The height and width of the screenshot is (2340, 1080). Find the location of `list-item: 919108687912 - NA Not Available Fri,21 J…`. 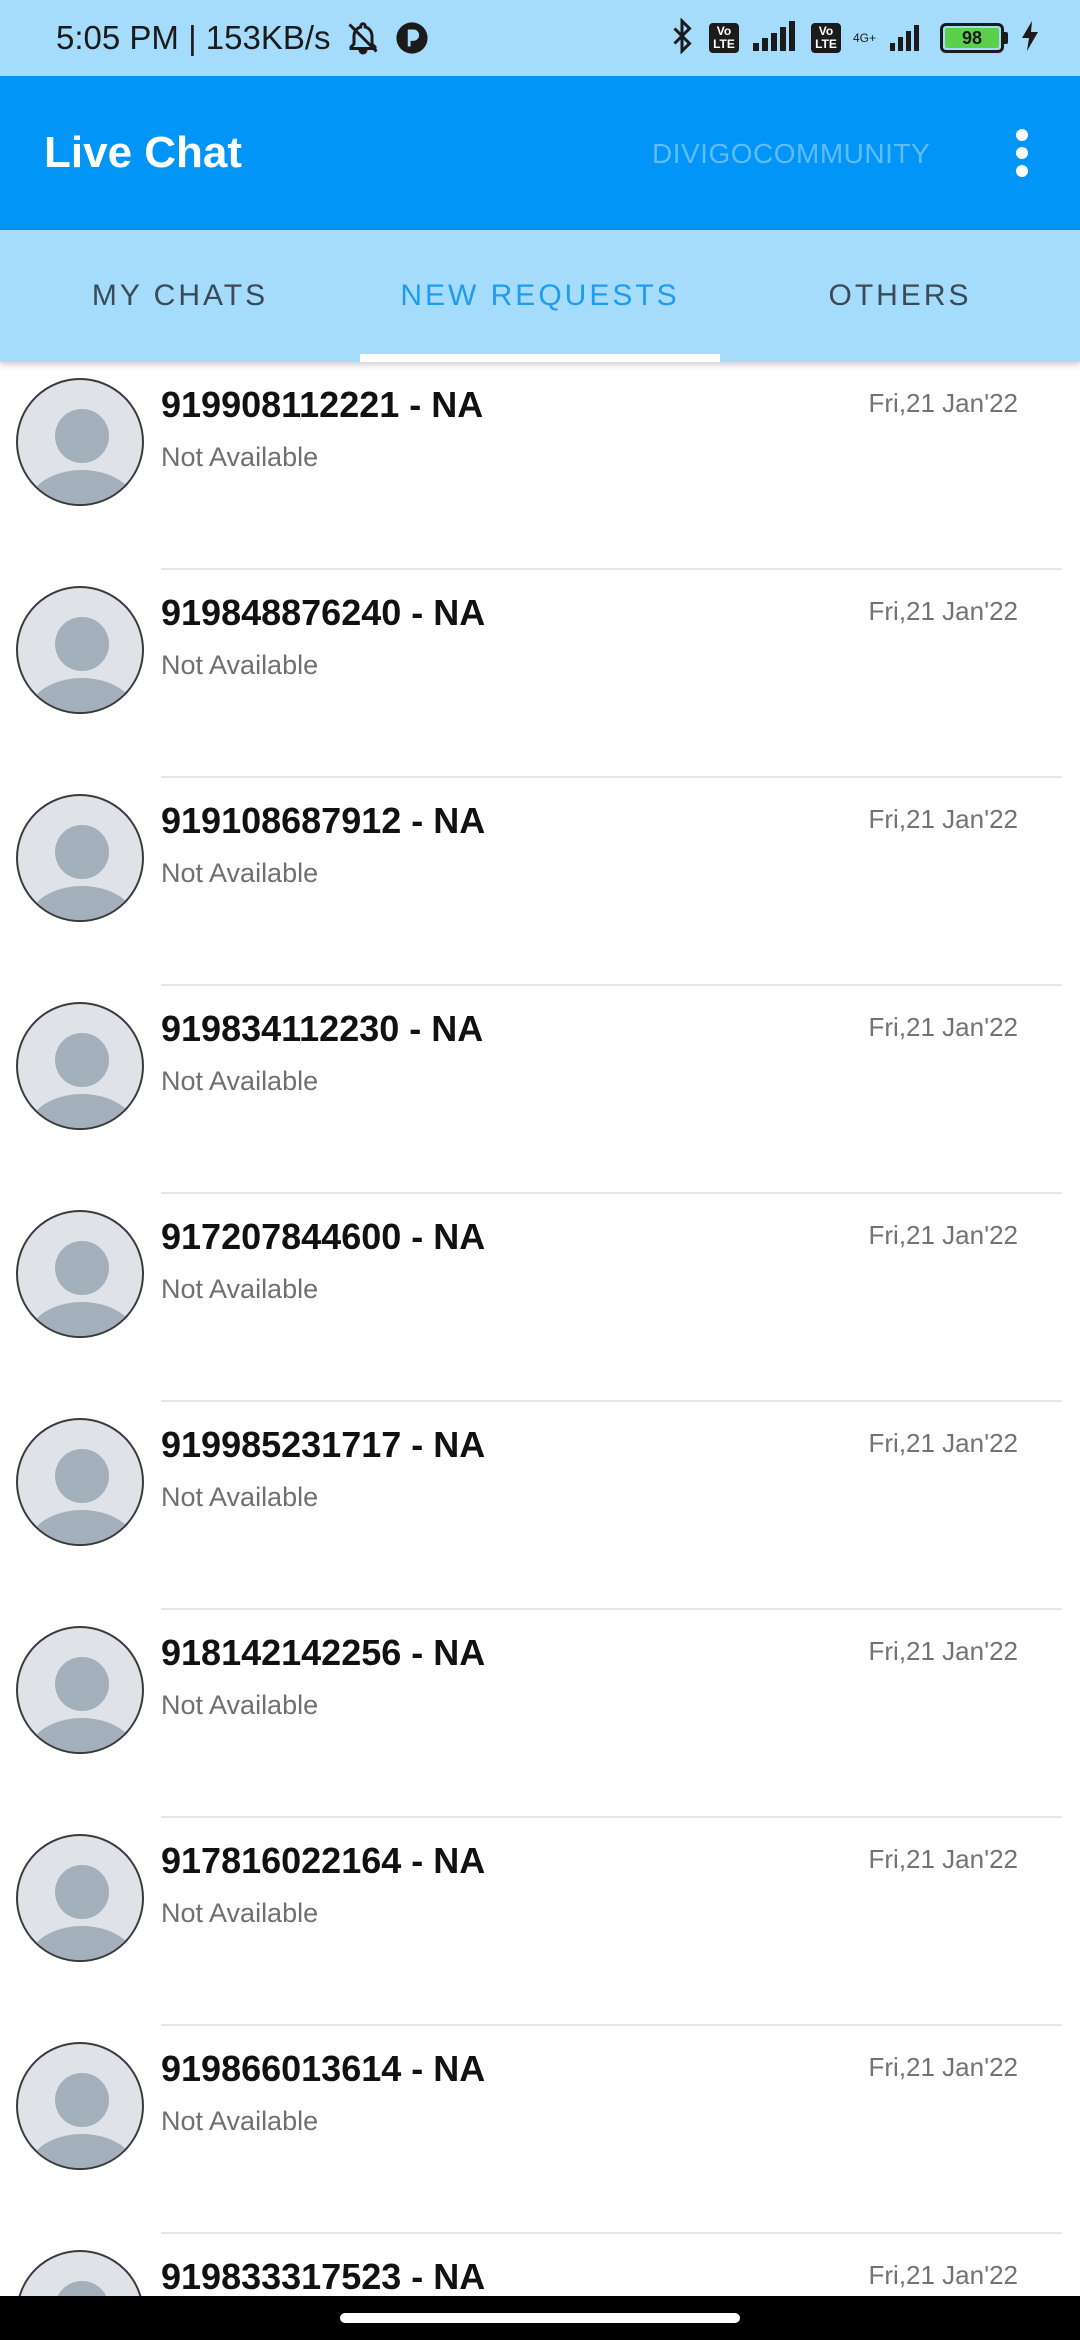

list-item: 919108687912 - NA Not Available Fri,21 J… is located at coordinates (540, 882).